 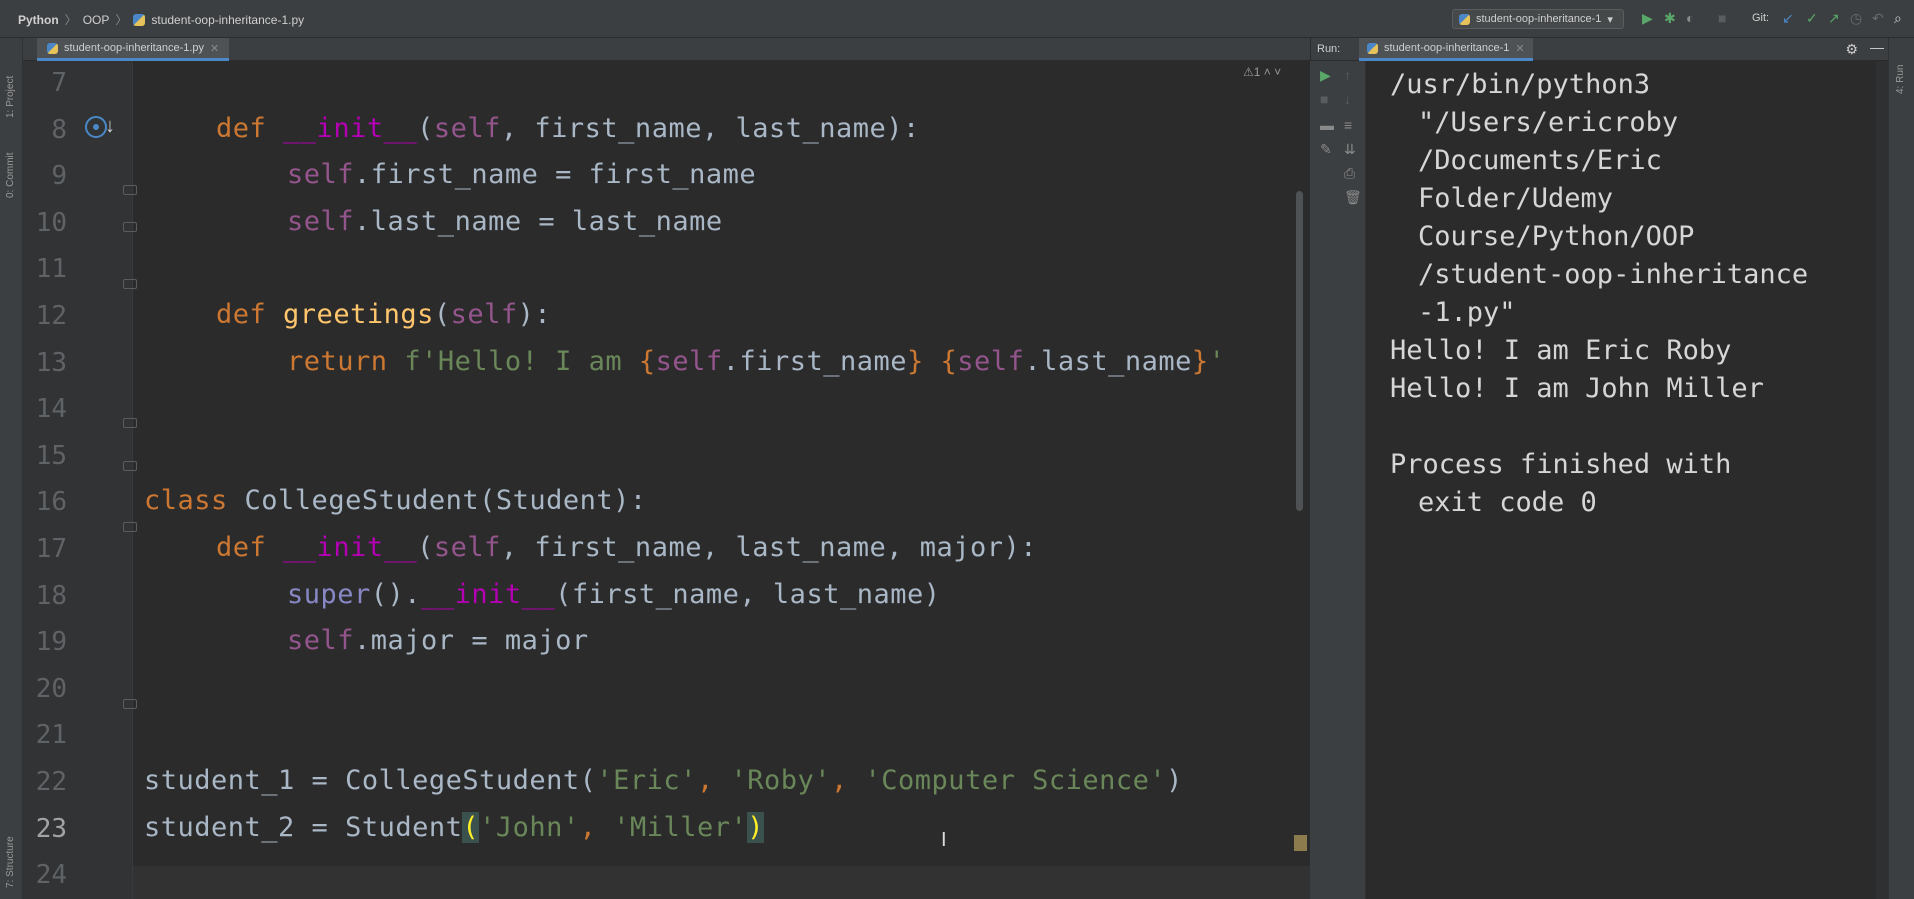 What do you see at coordinates (1326, 149) in the screenshot?
I see `pin-icon: ✎` at bounding box center [1326, 149].